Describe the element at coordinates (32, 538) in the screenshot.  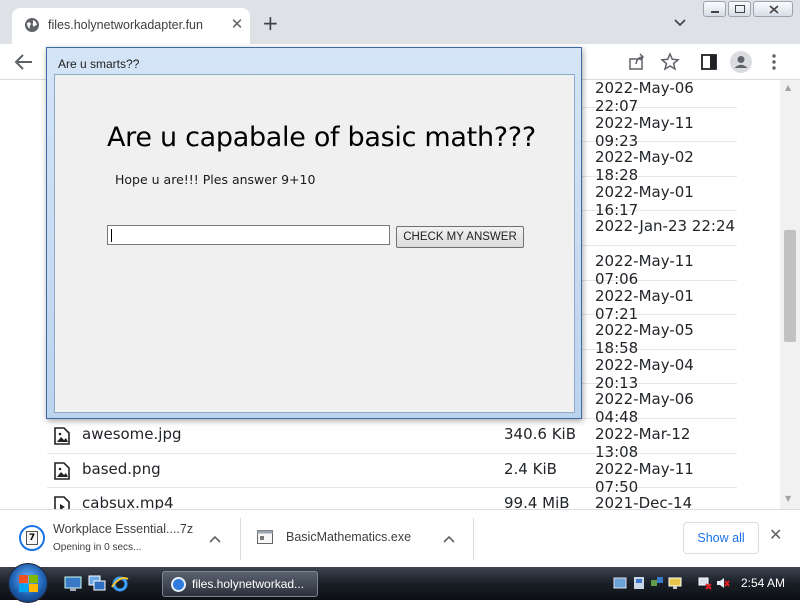
I see `download-progress-icon: 7` at that location.